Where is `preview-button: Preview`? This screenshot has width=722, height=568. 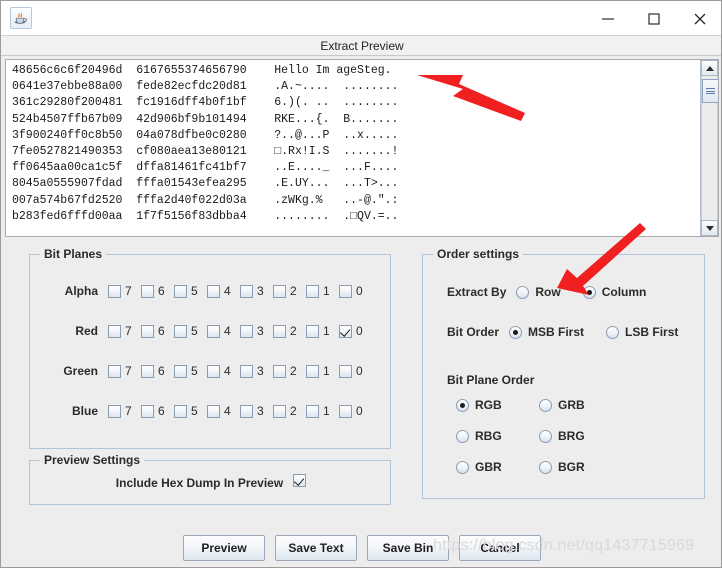 preview-button: Preview is located at coordinates (224, 548).